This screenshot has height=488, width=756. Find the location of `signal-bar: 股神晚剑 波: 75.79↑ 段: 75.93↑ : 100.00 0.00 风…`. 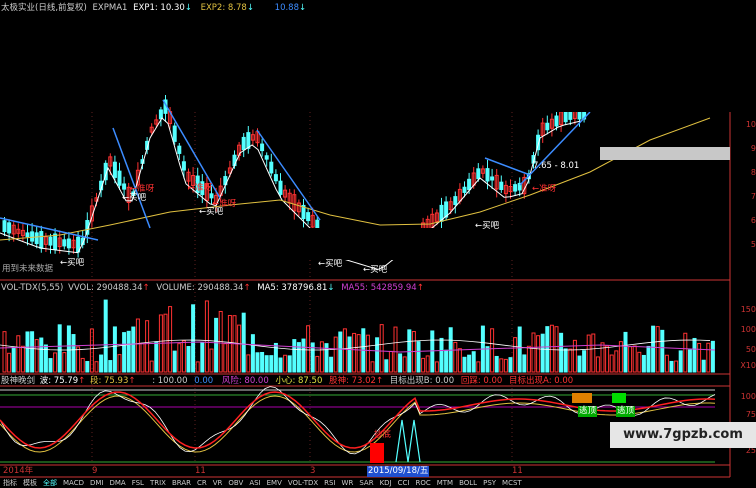

signal-bar: 股神晚剑 波: 75.79↑ 段: 75.93↑ : 100.00 0.00 风… is located at coordinates (287, 381).